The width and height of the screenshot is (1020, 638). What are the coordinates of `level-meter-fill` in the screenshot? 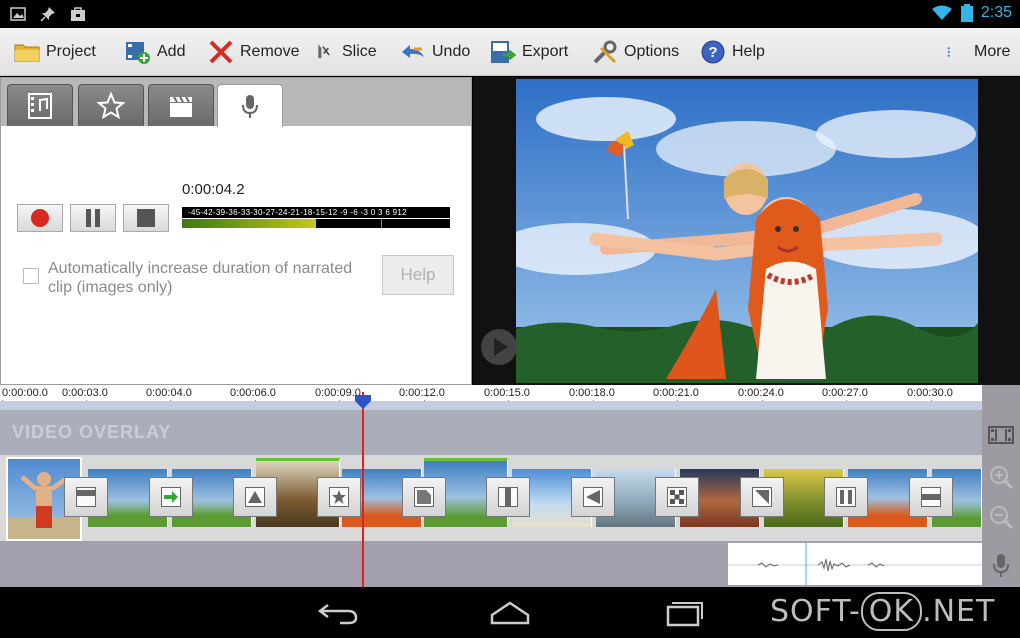 It's located at (249, 223).